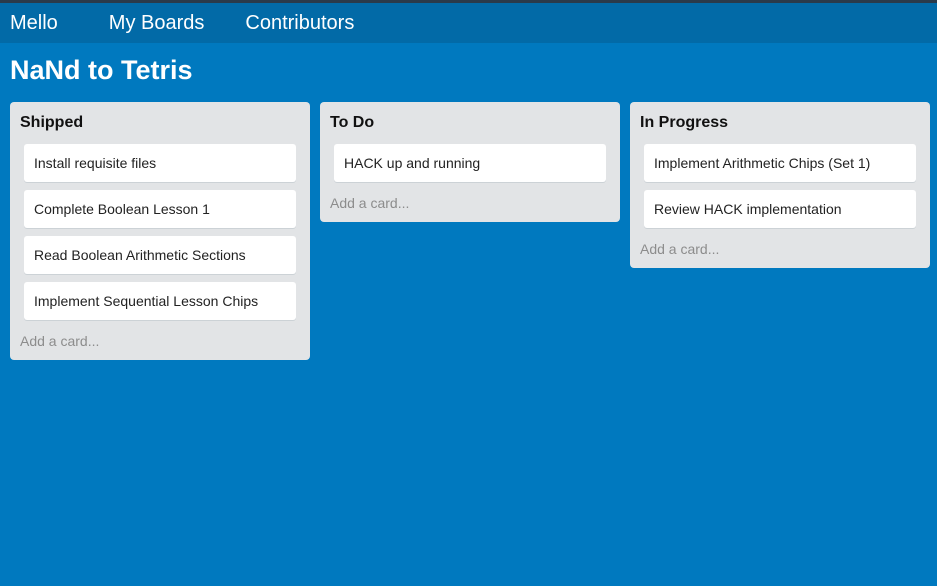 The width and height of the screenshot is (937, 586). What do you see at coordinates (158, 123) in the screenshot?
I see `list-title: Shipped` at bounding box center [158, 123].